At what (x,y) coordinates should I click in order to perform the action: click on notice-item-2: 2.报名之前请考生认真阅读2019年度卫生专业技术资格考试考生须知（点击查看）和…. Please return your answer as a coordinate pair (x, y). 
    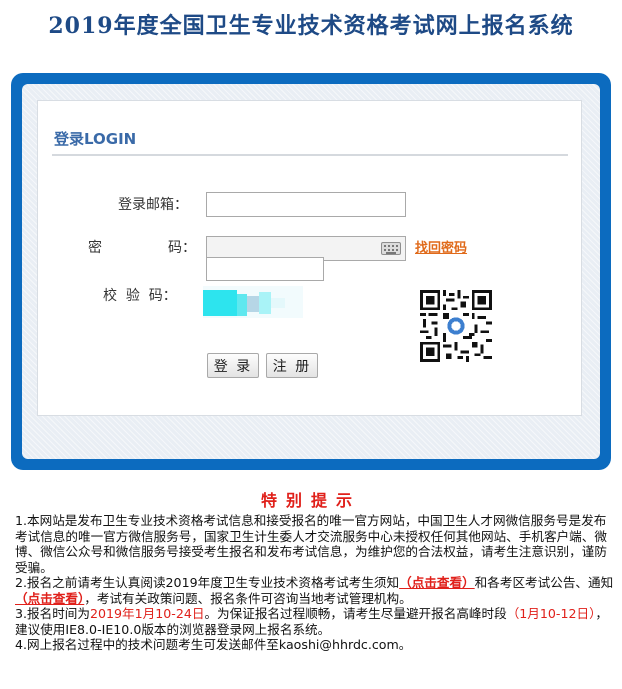
    Looking at the image, I should click on (315, 590).